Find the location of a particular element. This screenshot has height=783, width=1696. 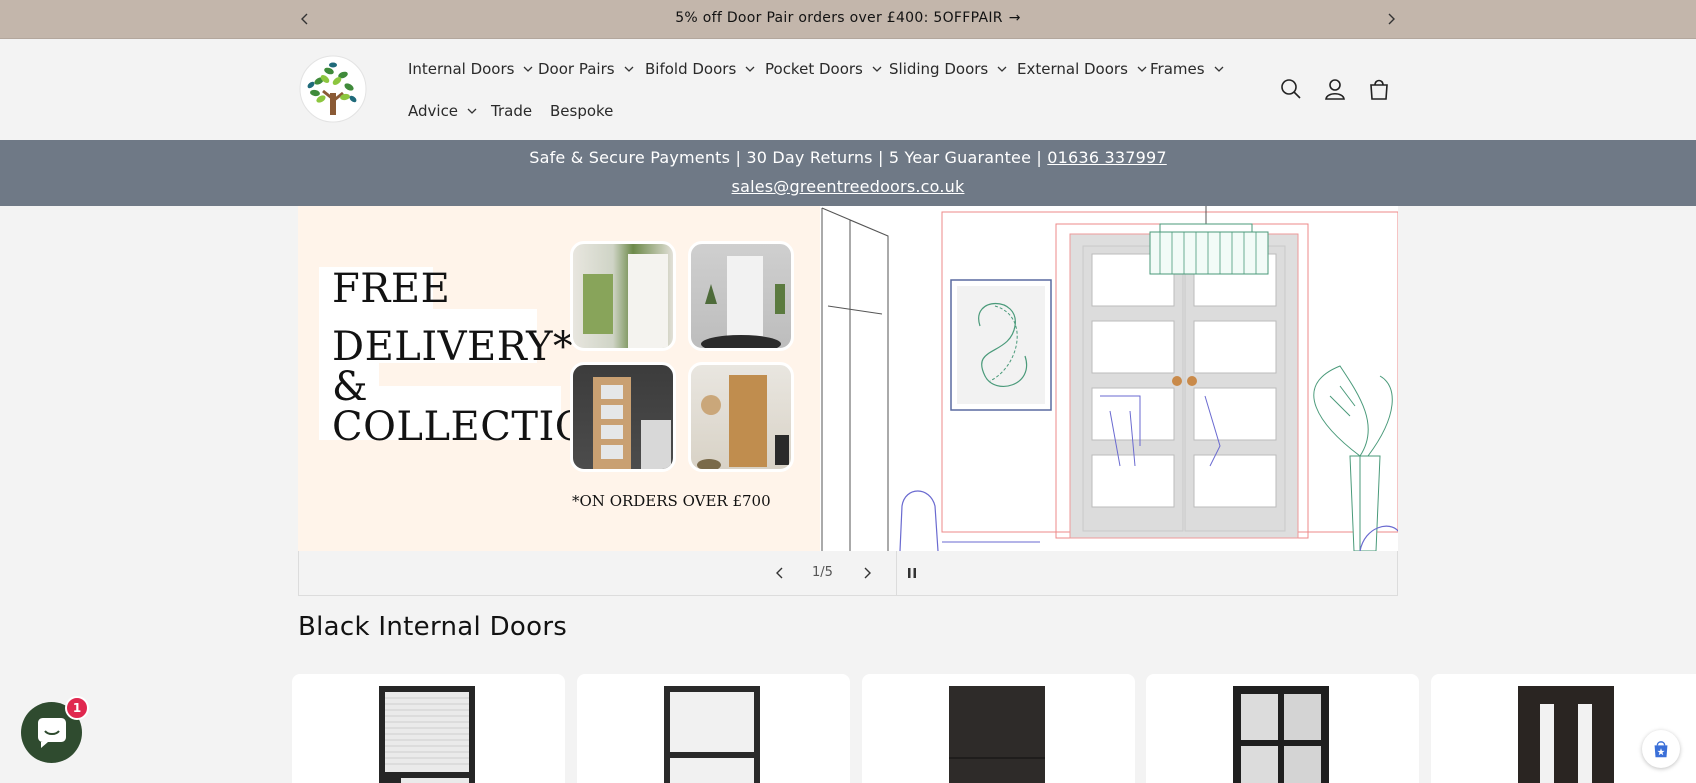

nav-sliding-doors: Sliding Doors is located at coordinates (948, 69).